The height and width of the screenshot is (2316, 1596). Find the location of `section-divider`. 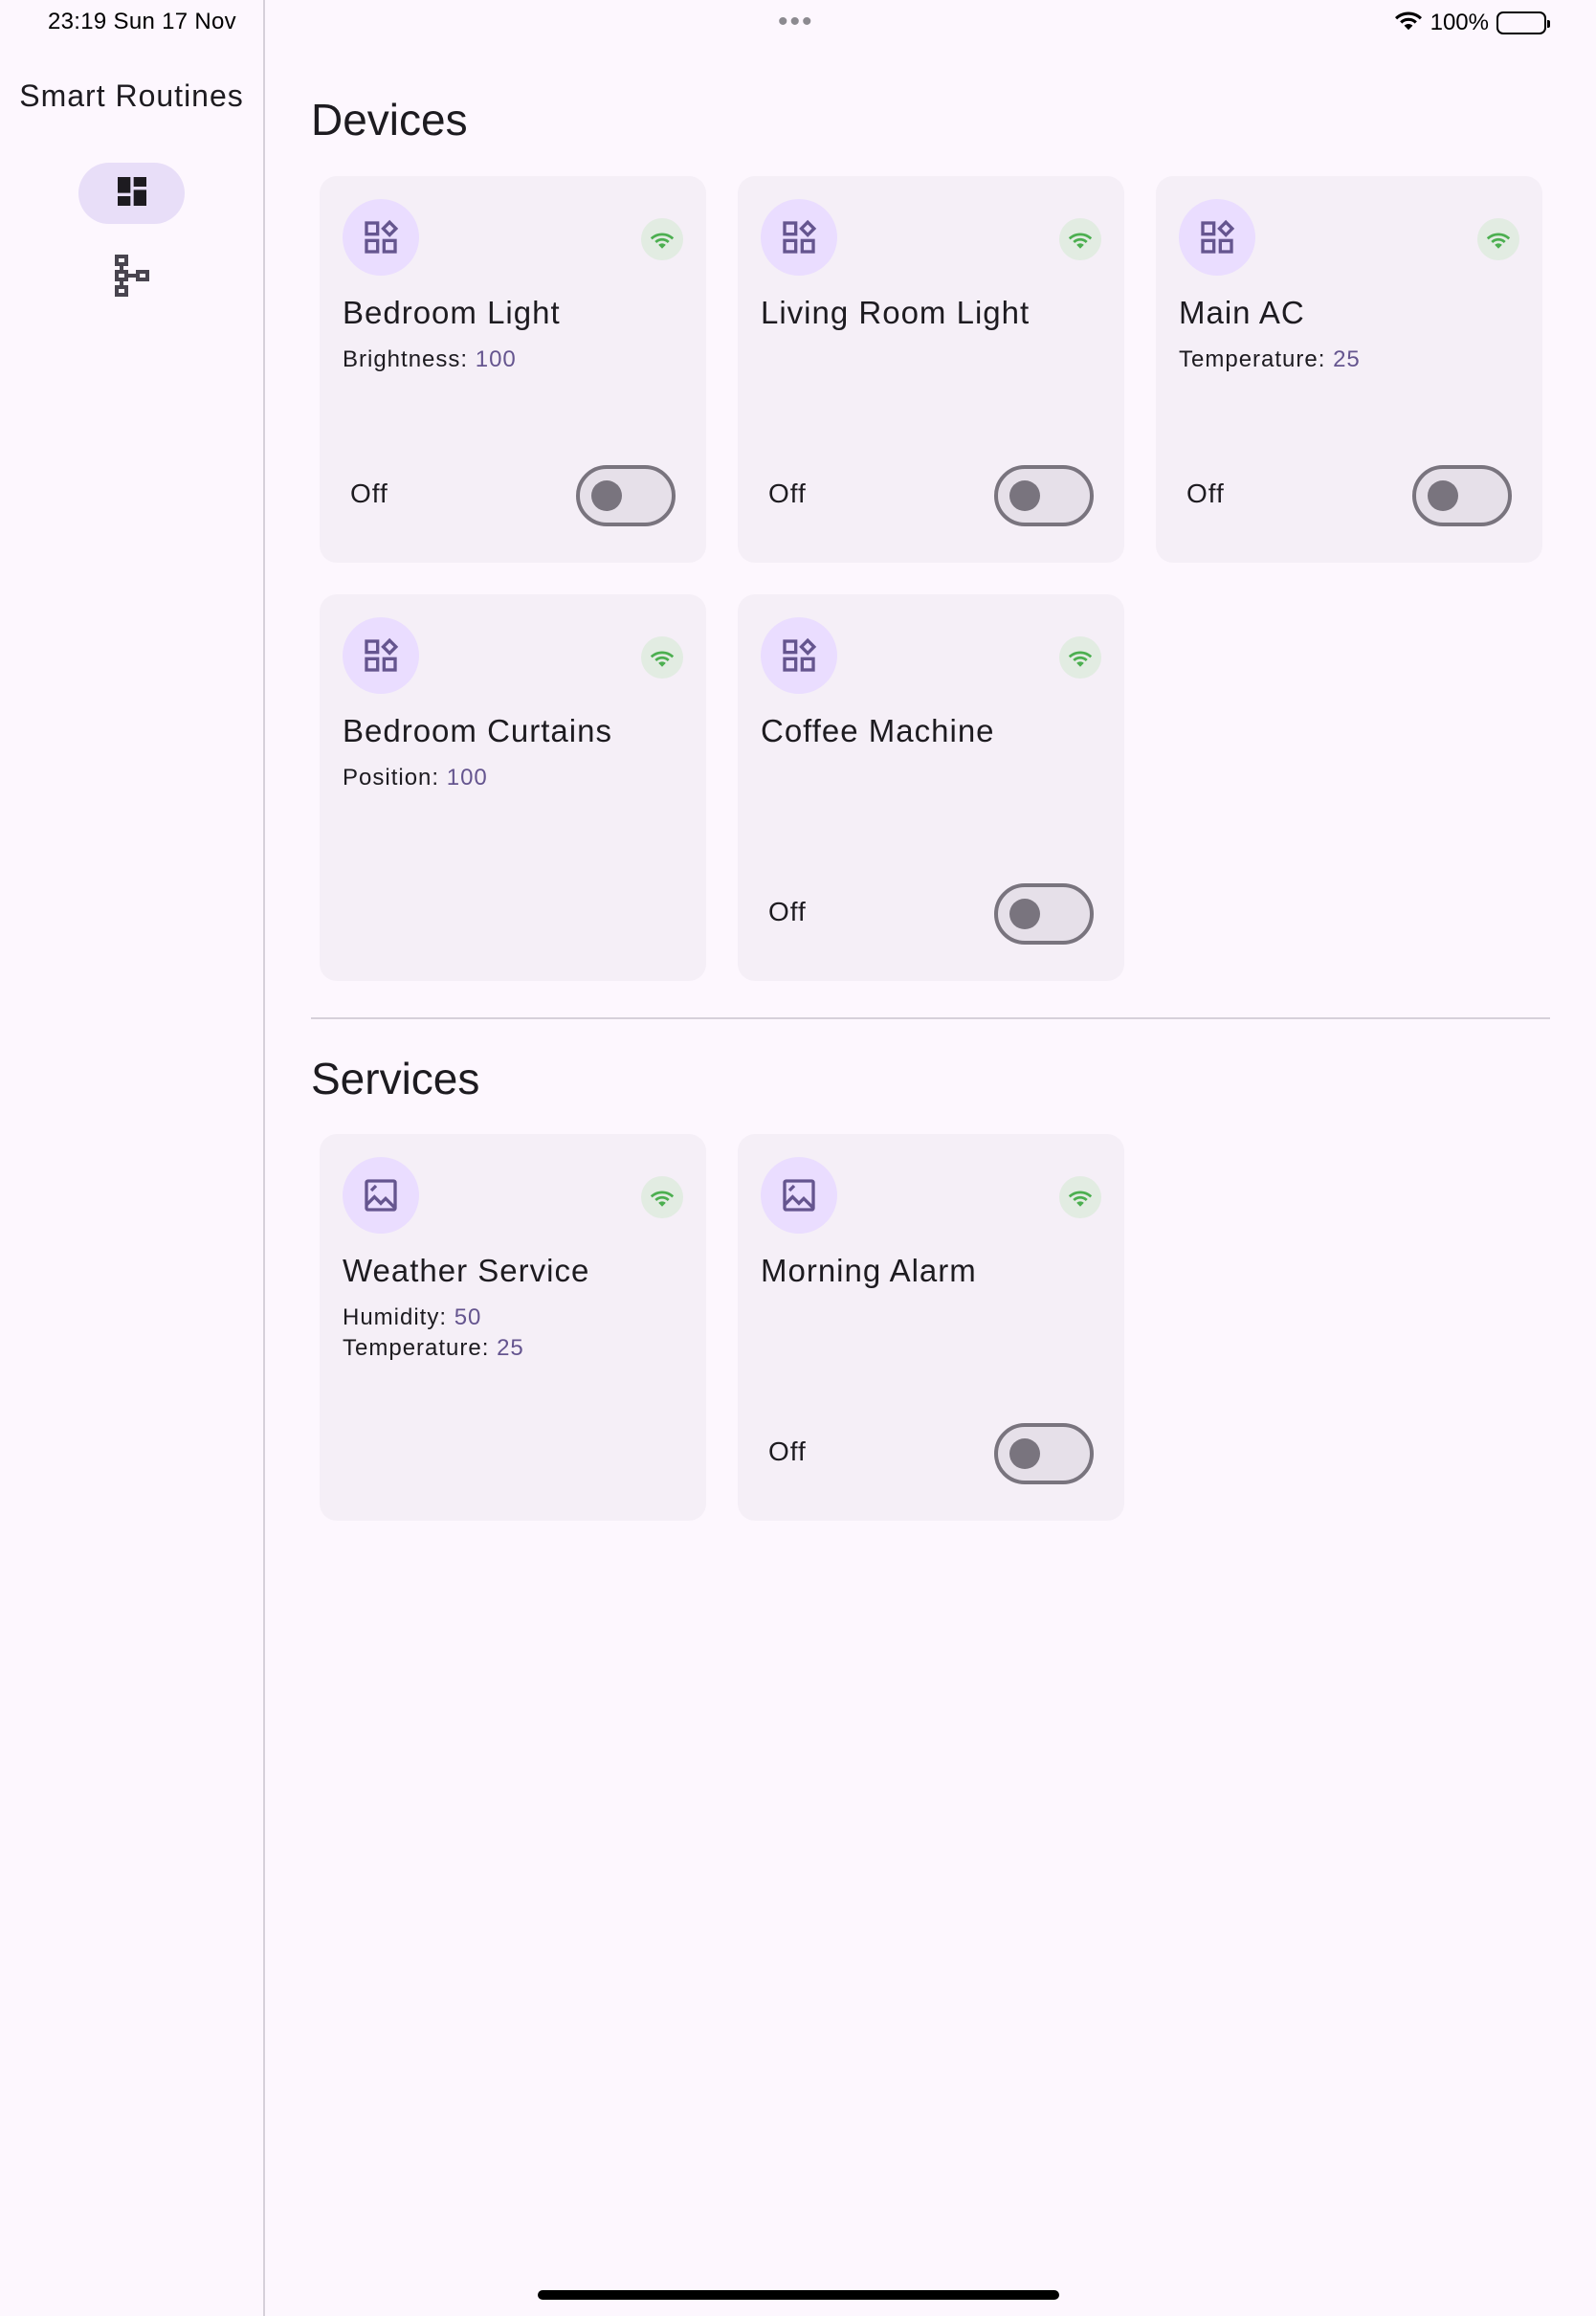

section-divider is located at coordinates (931, 1018).